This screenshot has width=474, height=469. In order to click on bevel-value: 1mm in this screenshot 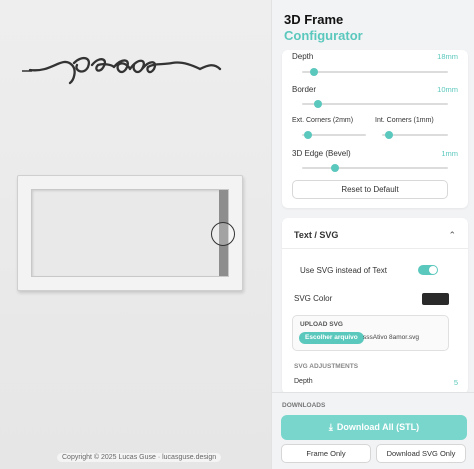, I will do `click(449, 153)`.